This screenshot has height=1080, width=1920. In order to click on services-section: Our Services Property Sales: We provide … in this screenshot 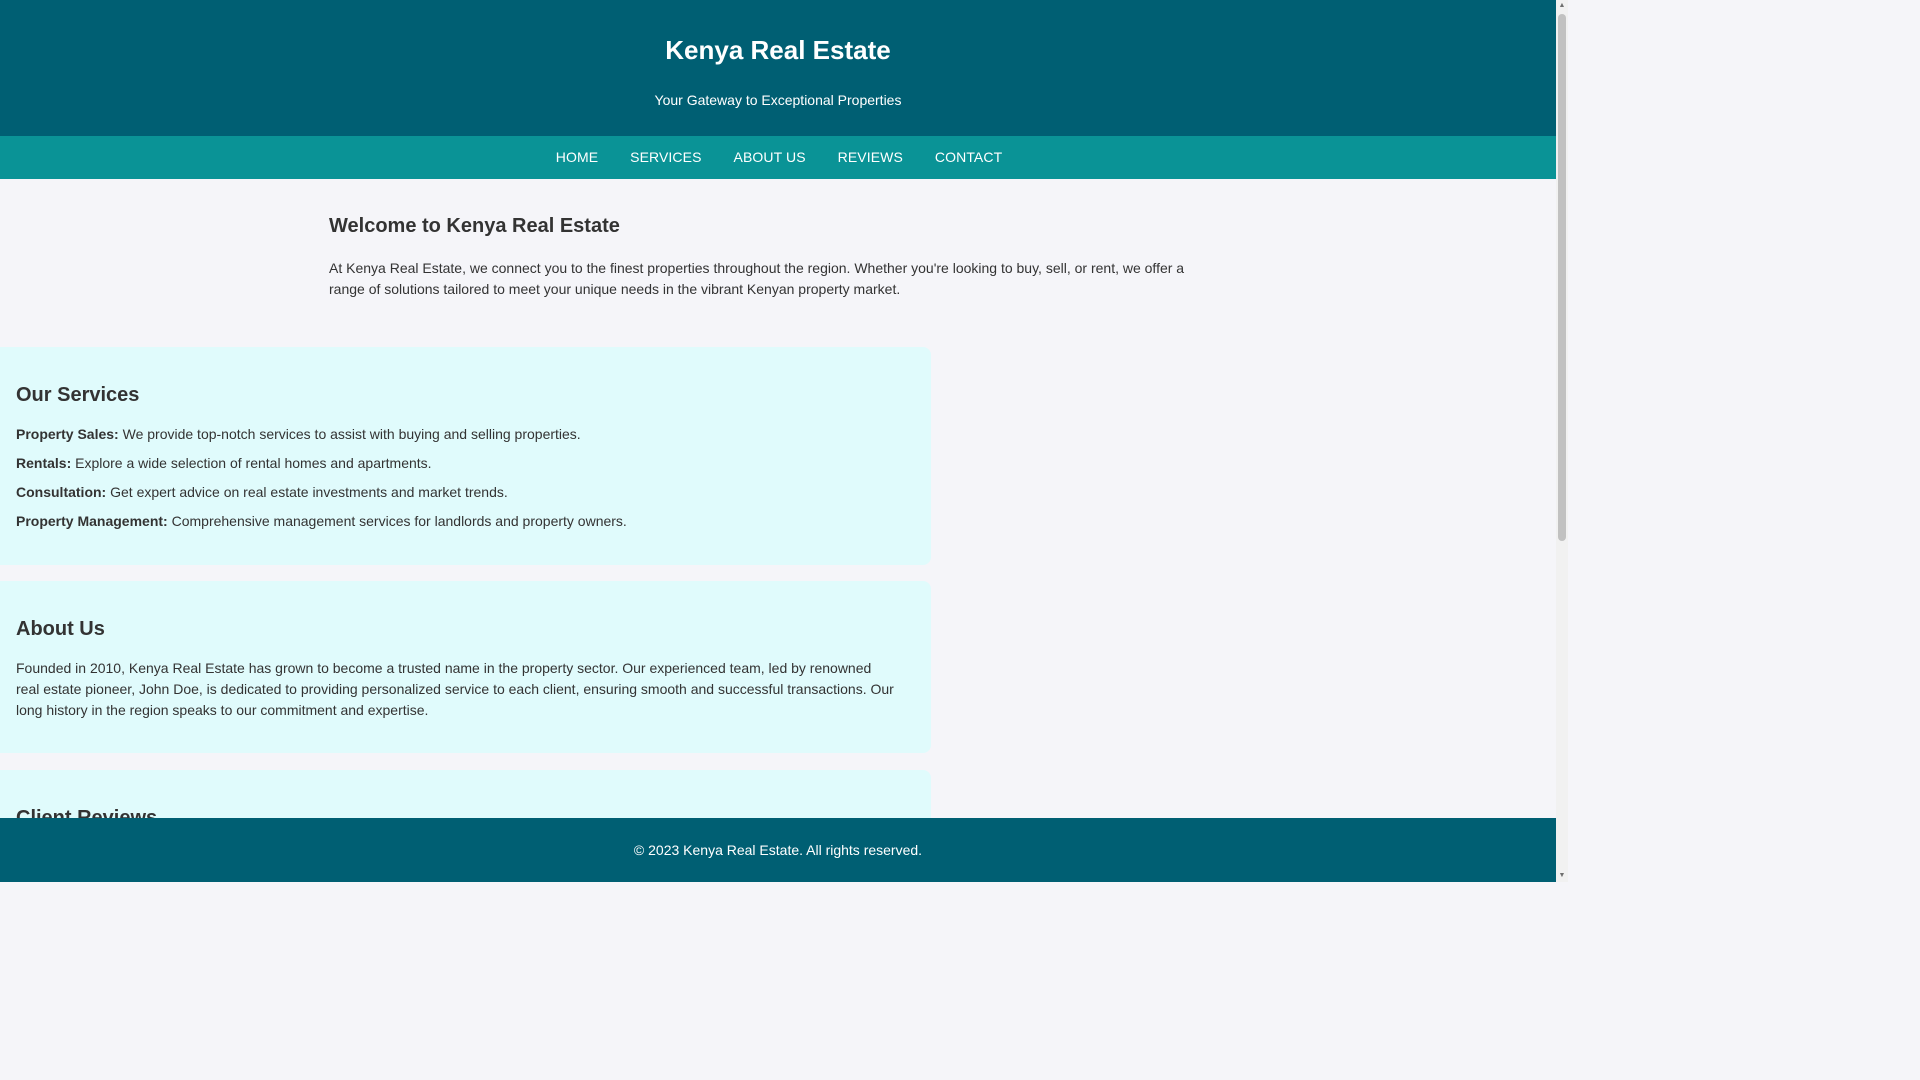, I will do `click(465, 456)`.